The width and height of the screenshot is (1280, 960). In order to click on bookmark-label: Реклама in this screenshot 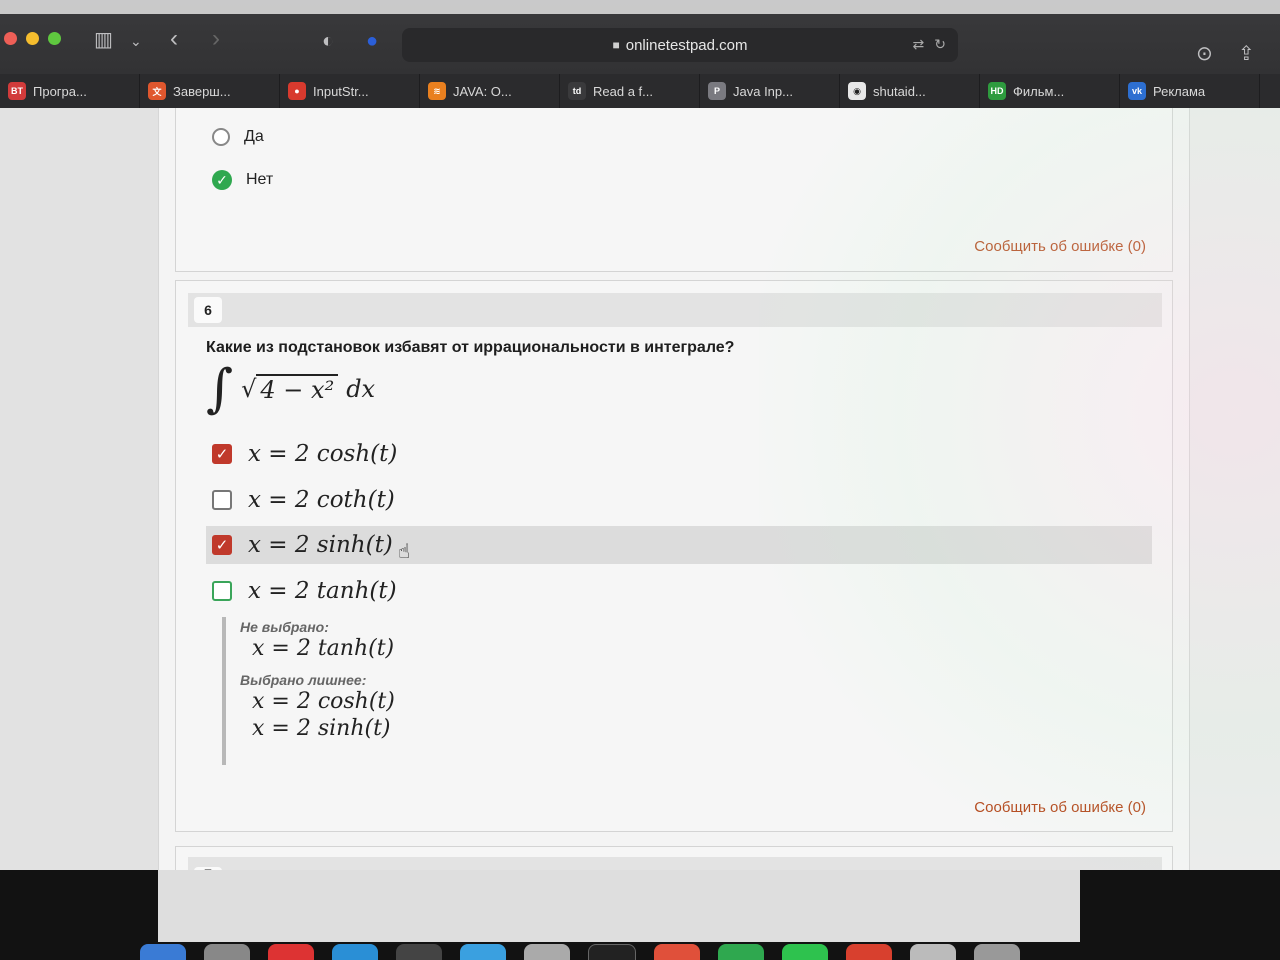, I will do `click(1179, 91)`.